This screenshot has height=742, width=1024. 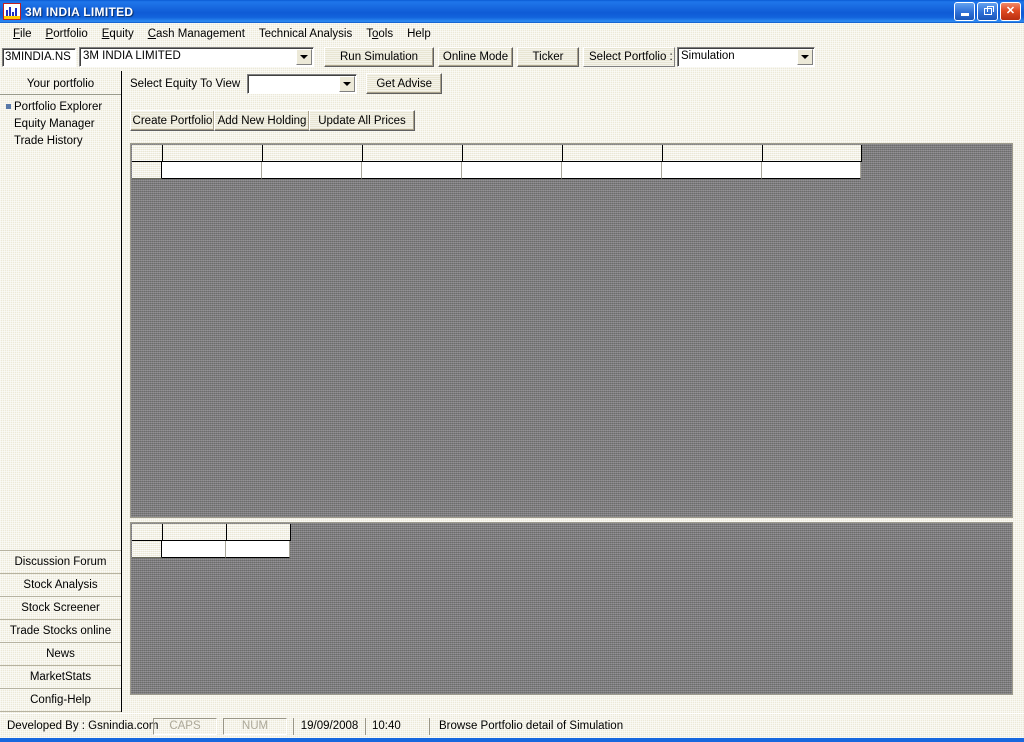 I want to click on equity-name-combo-value: 3M INDIA LIMITED, so click(x=132, y=56).